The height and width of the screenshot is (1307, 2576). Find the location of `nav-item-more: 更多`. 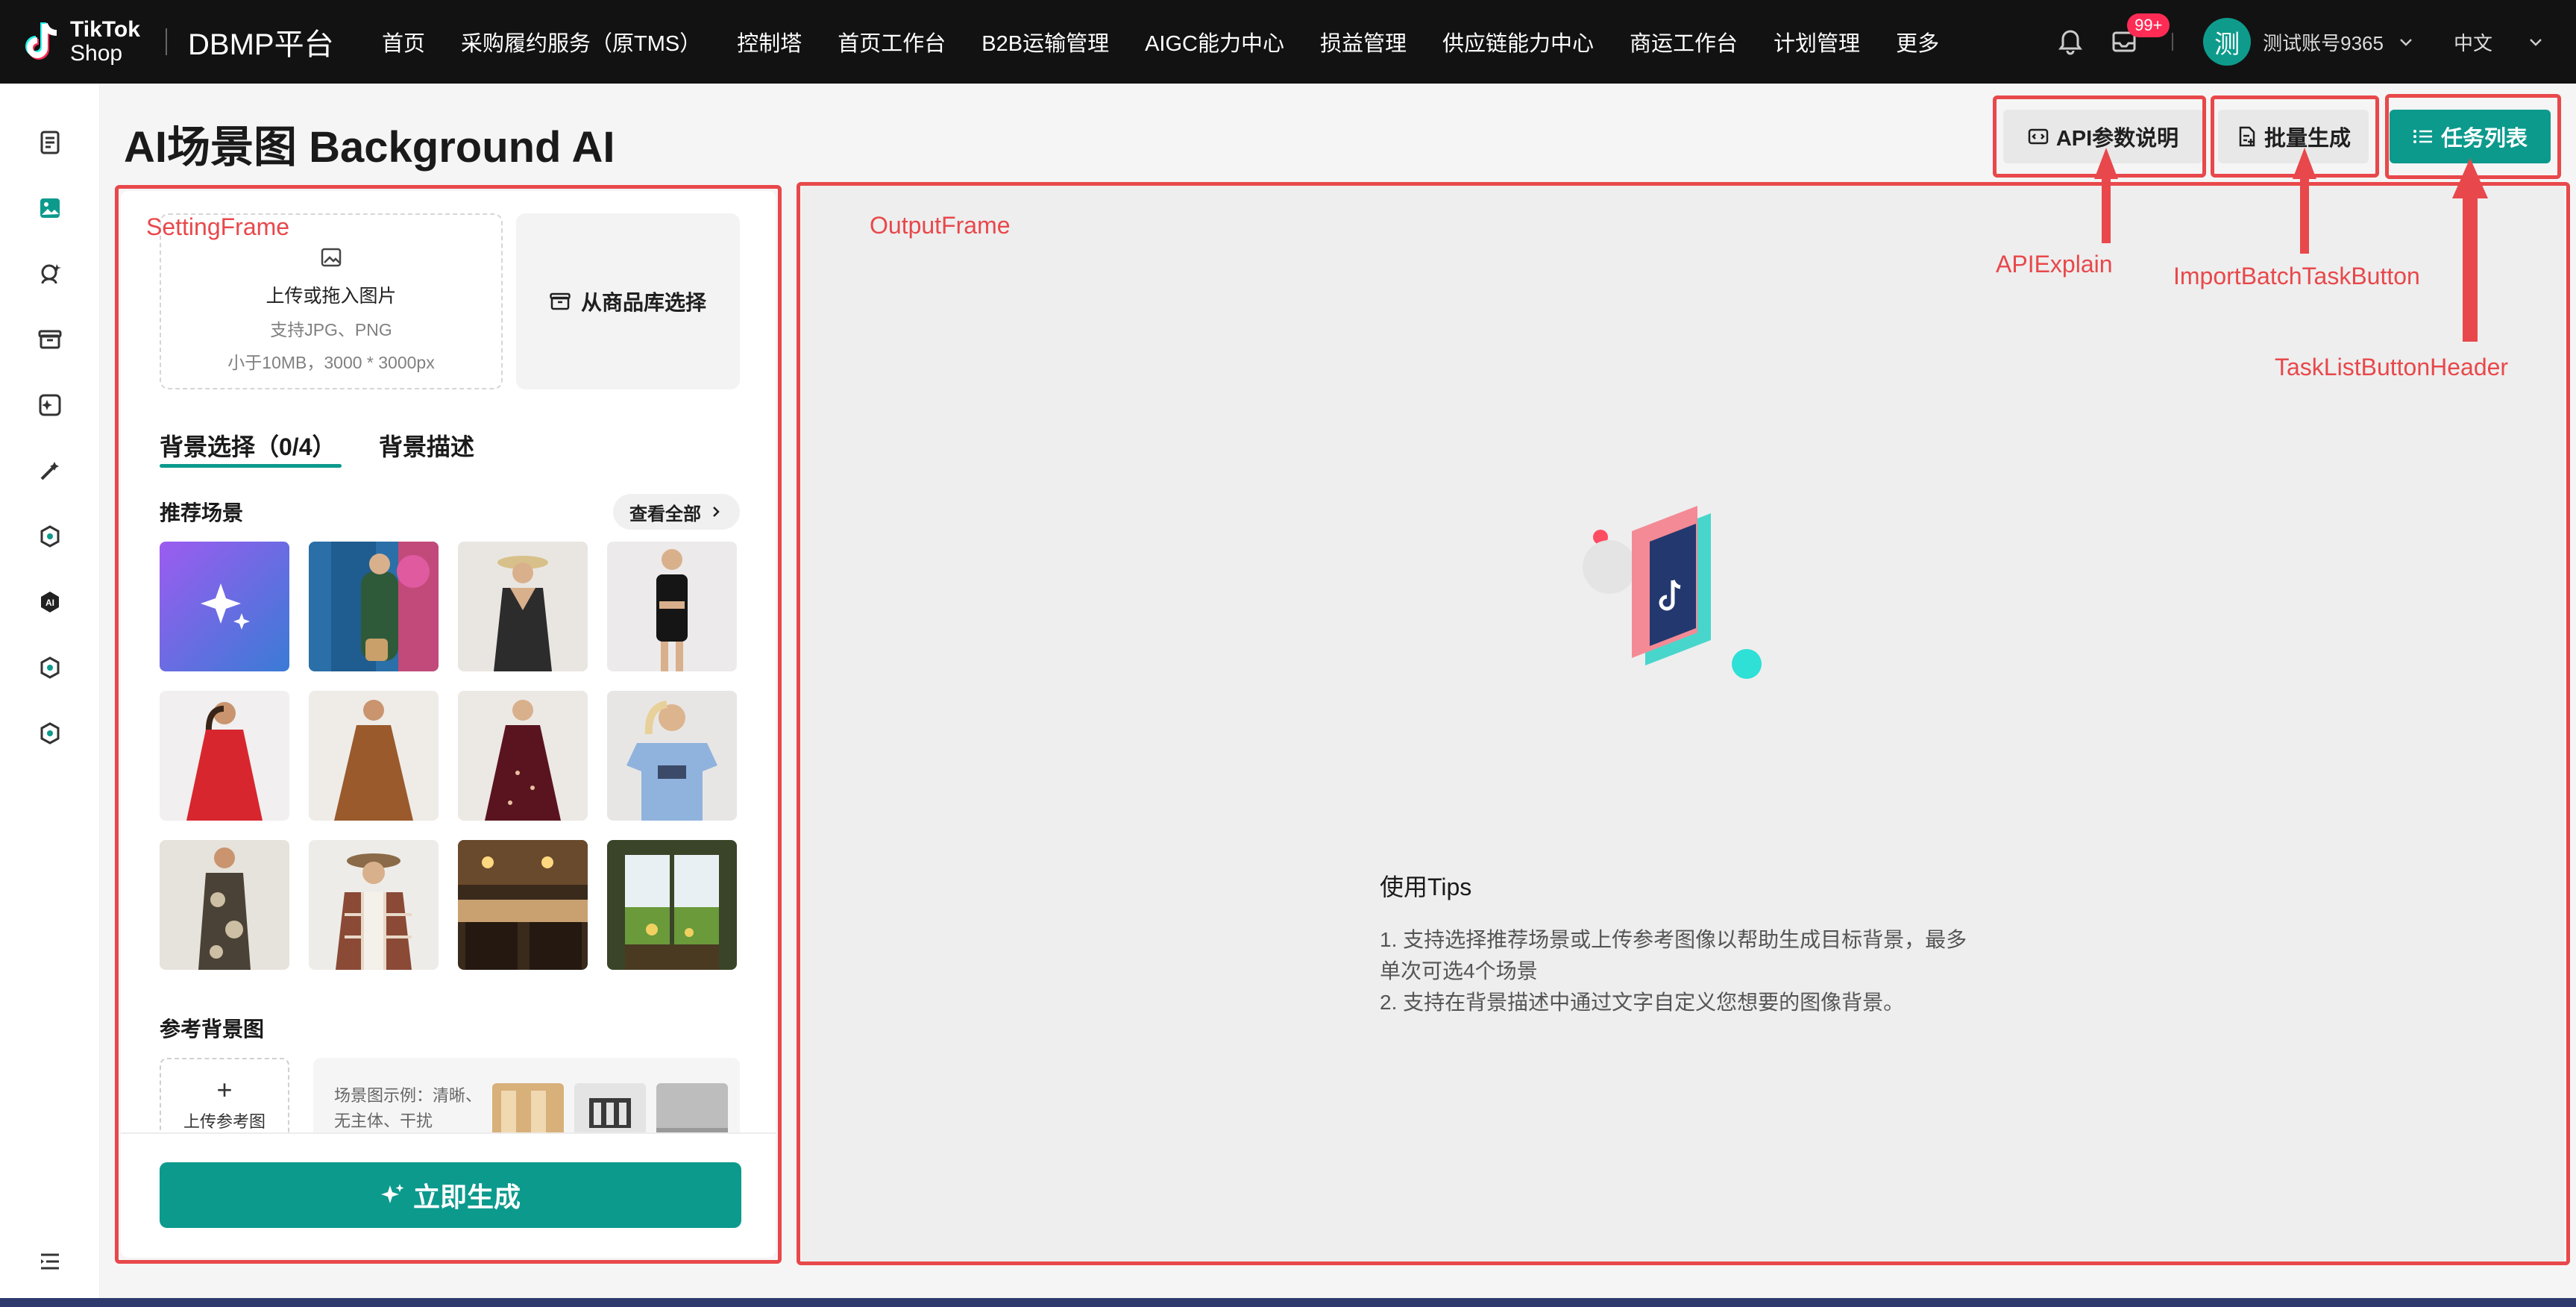

nav-item-more: 更多 is located at coordinates (1918, 41).